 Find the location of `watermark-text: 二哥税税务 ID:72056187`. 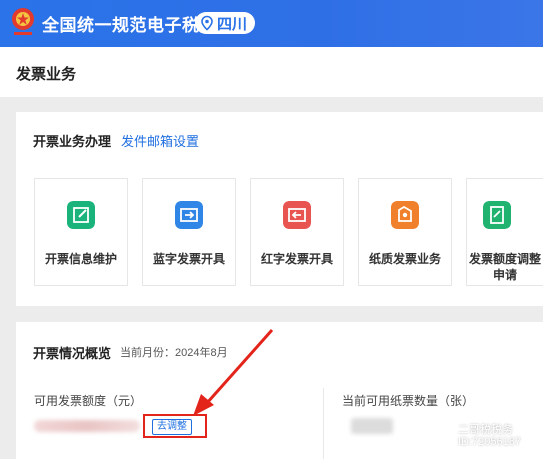

watermark-text: 二哥税税务 ID:72056187 is located at coordinates (489, 436).